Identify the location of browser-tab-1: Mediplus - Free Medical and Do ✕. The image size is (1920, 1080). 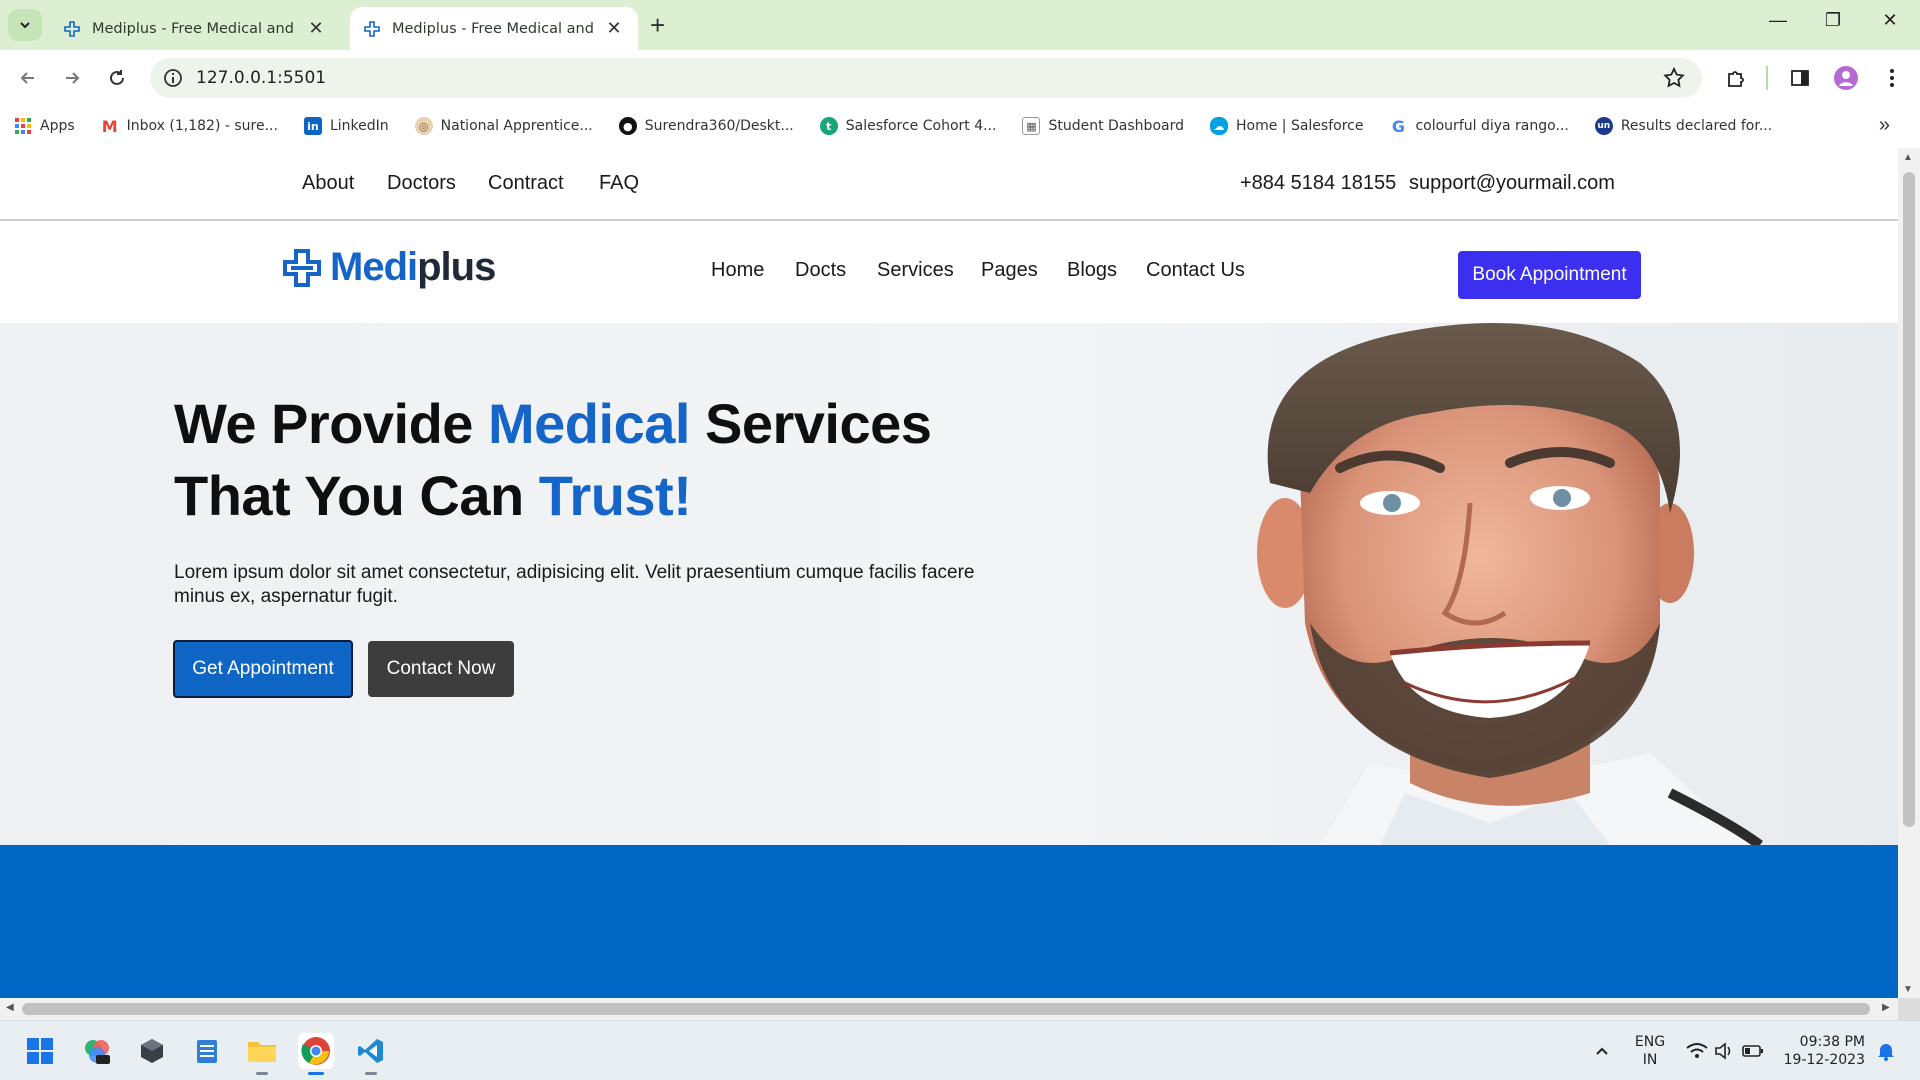
(195, 28).